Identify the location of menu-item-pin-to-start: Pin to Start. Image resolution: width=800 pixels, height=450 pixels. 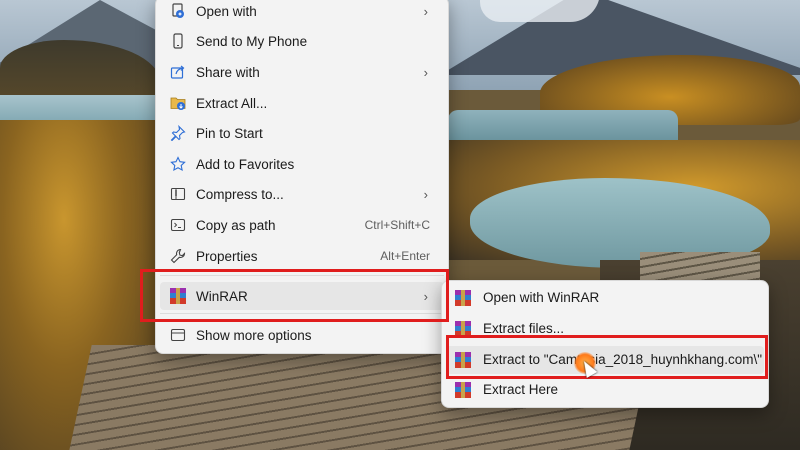
(302, 133).